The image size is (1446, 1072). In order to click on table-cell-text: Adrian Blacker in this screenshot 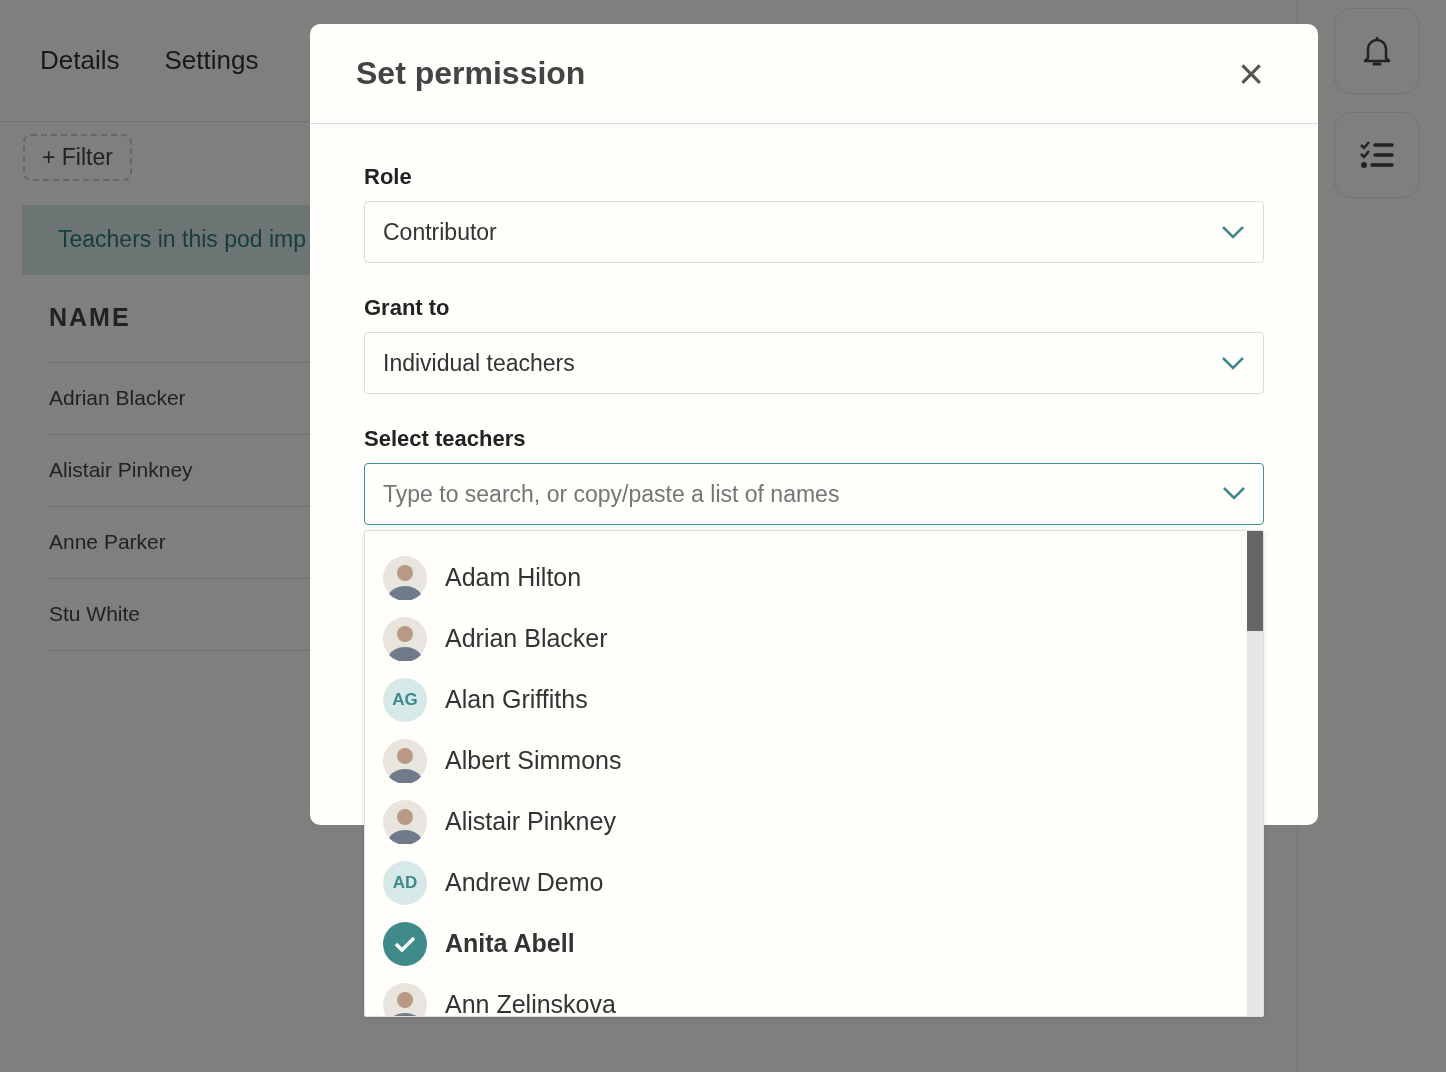, I will do `click(117, 398)`.